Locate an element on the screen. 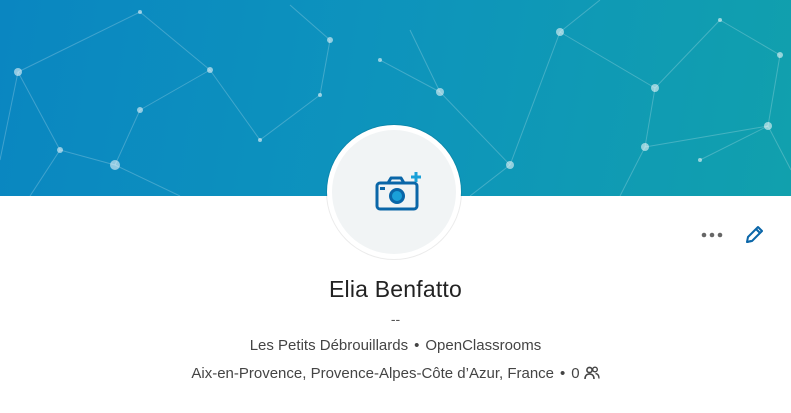 This screenshot has height=413, width=791. connections-link: 0 is located at coordinates (585, 373).